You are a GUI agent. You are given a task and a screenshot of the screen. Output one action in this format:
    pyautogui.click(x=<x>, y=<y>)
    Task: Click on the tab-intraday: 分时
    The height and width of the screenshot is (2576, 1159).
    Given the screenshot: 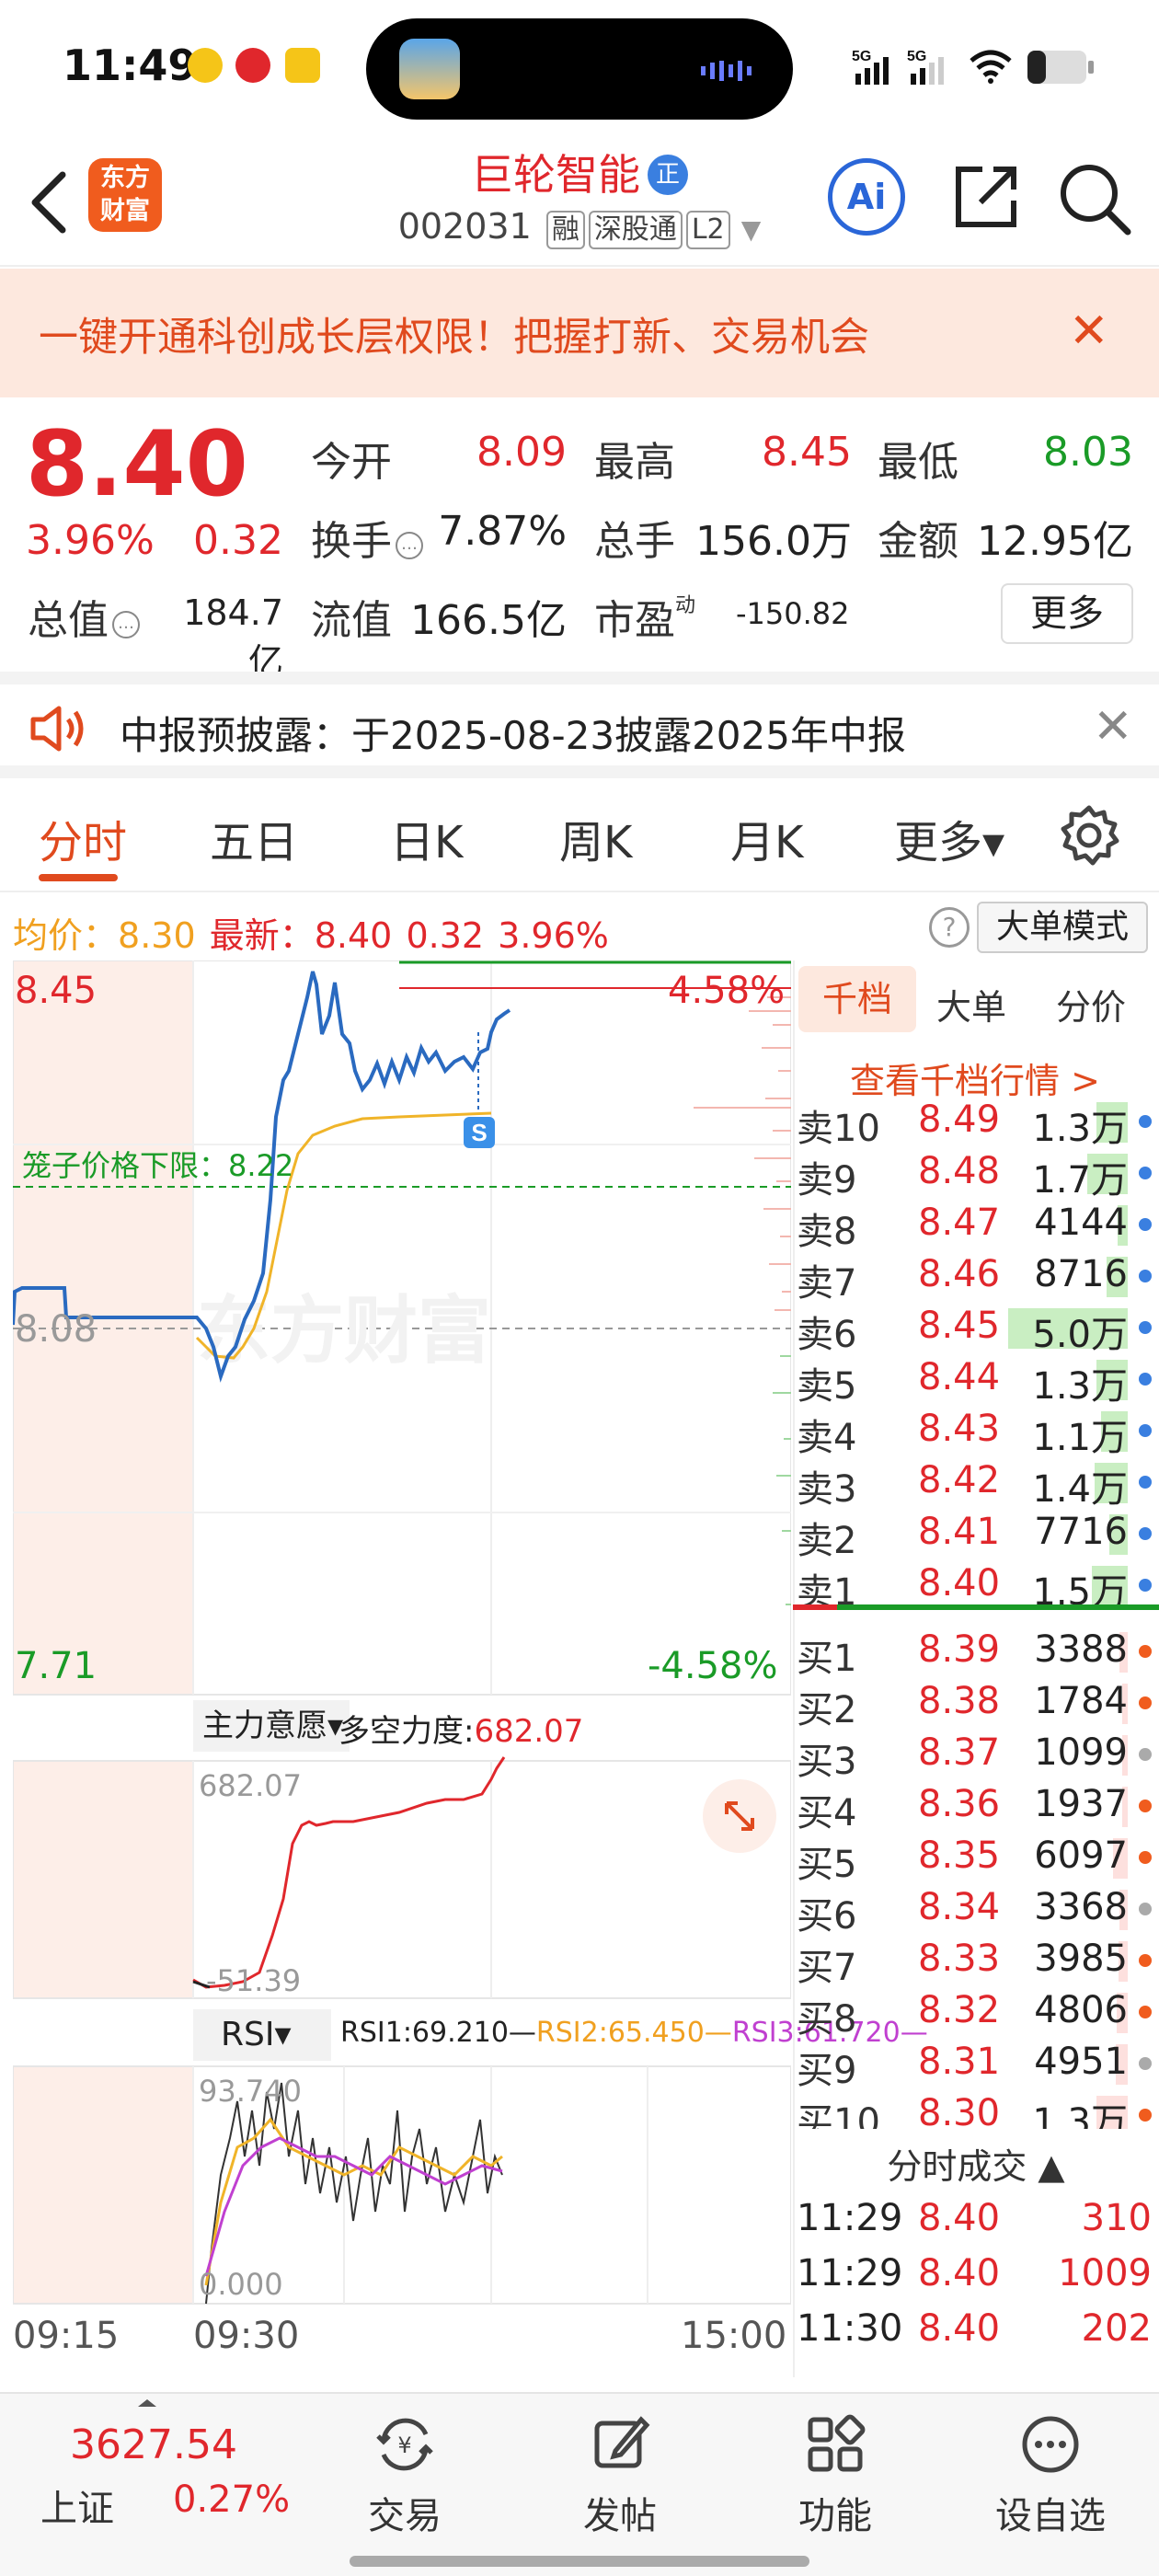 What is the action you would take?
    pyautogui.click(x=83, y=838)
    